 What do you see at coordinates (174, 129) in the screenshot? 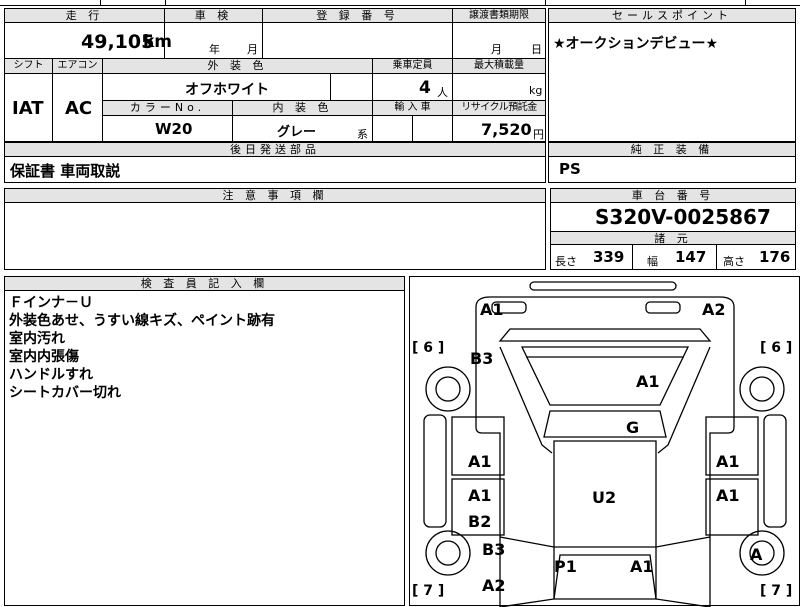
I see `color-no-value: W20` at bounding box center [174, 129].